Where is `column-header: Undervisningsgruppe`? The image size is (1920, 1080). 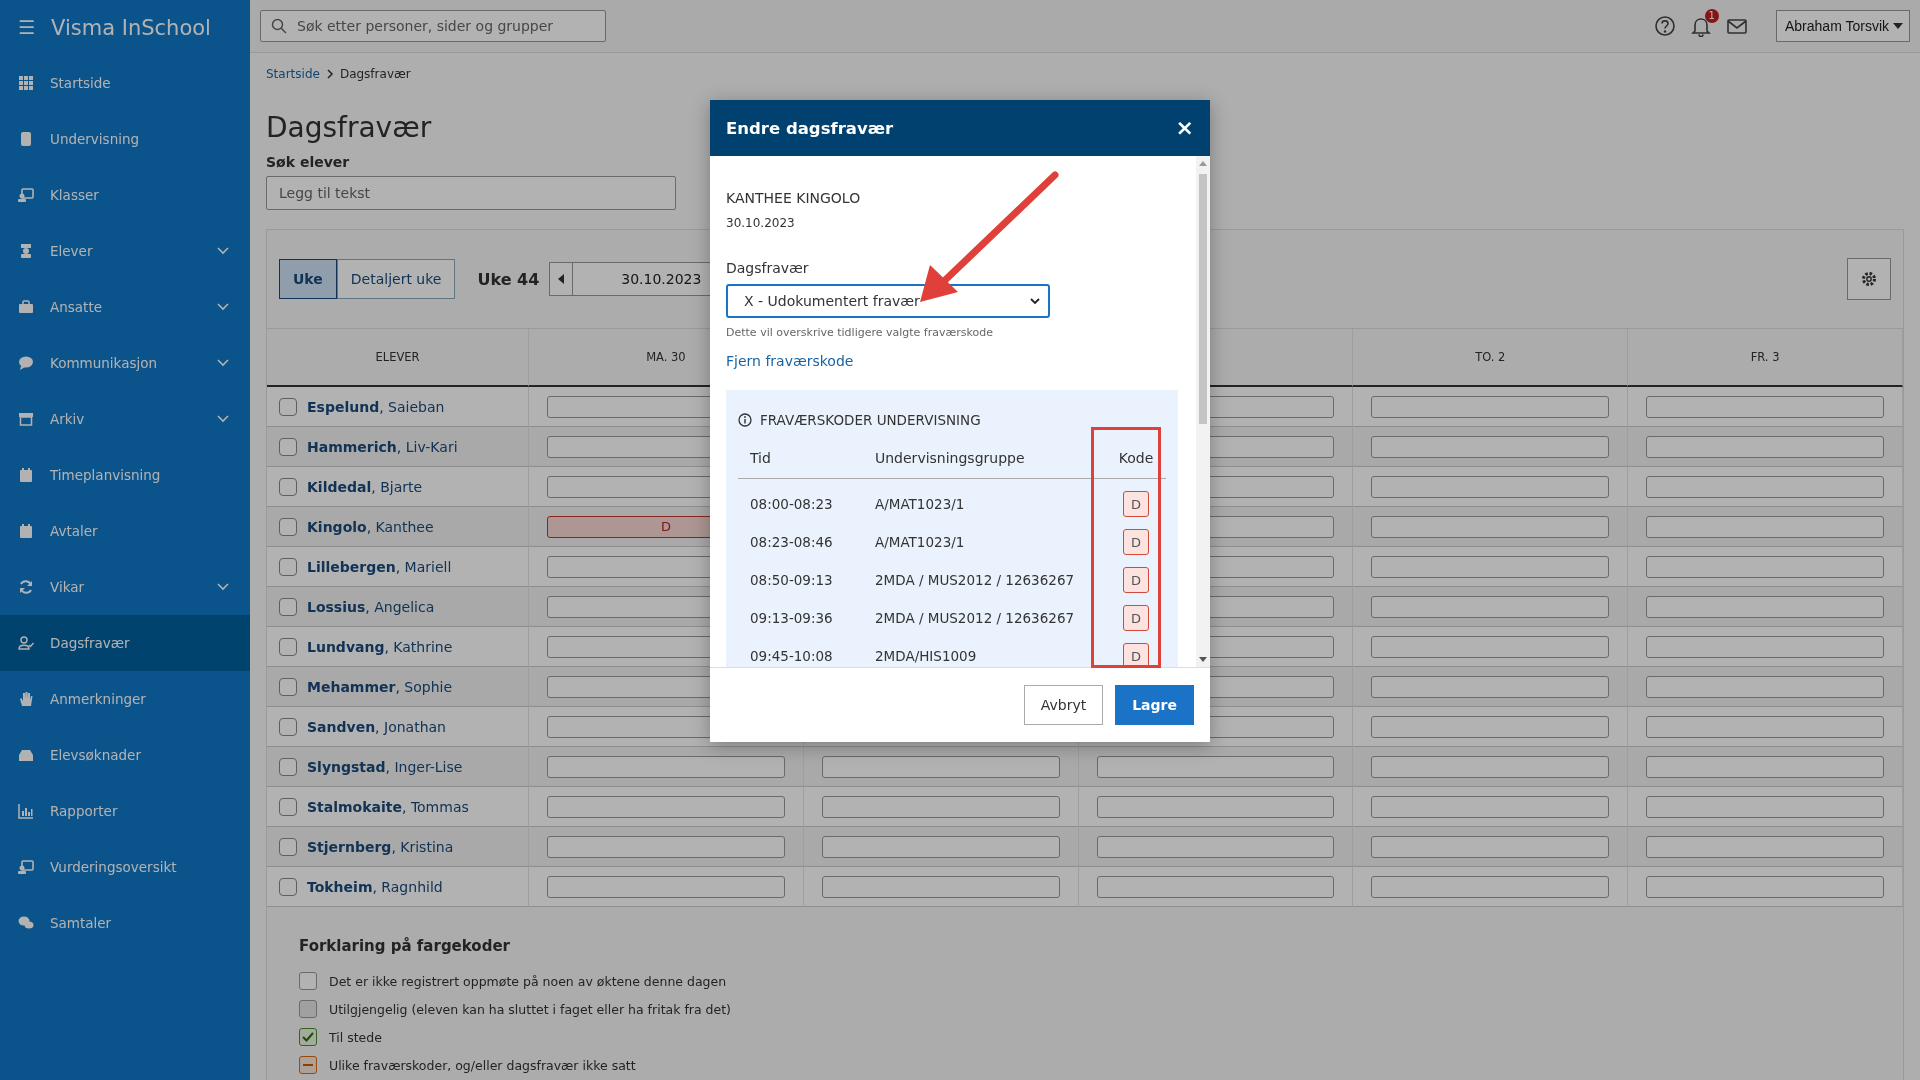
column-header: Undervisningsgruppe is located at coordinates (984, 458).